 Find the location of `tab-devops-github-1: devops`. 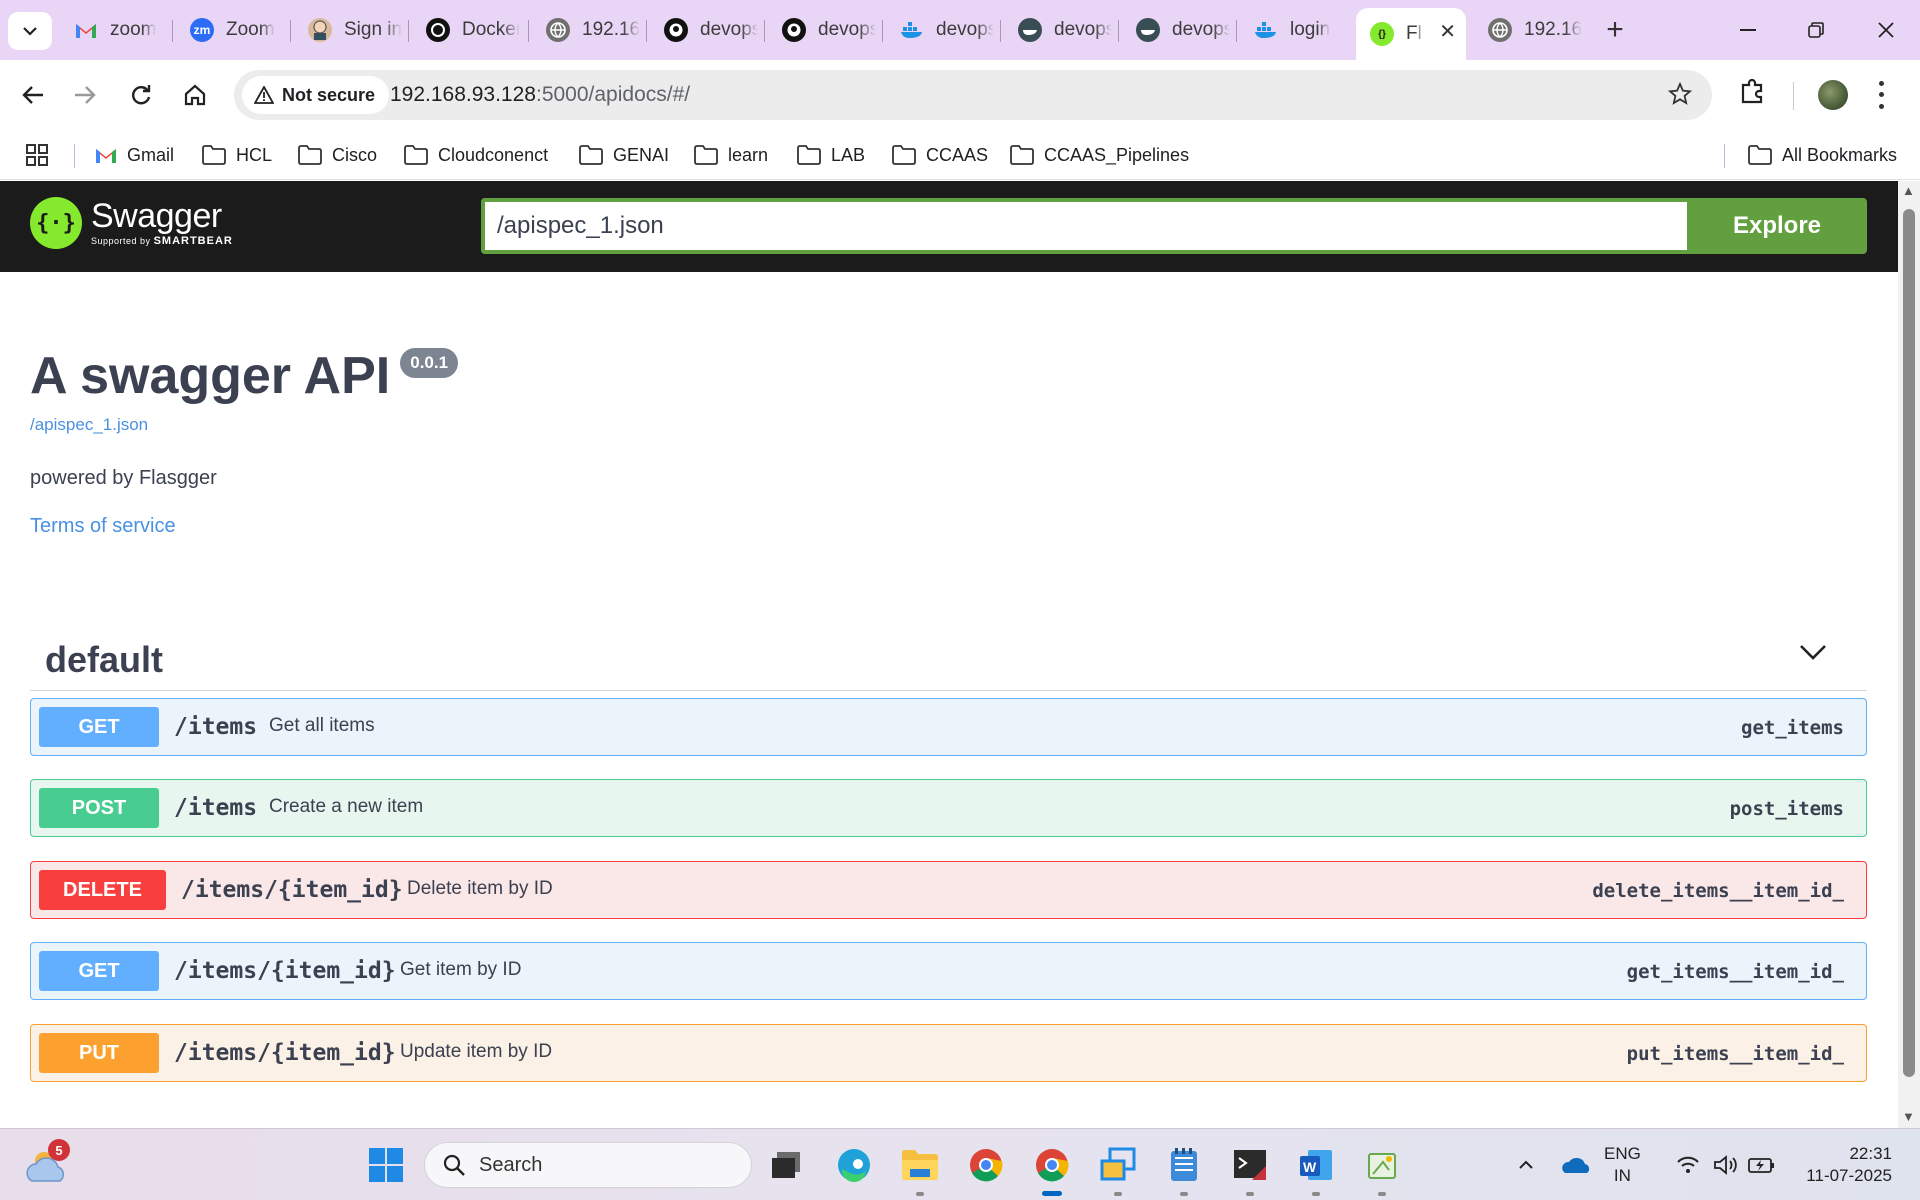

tab-devops-github-1: devops is located at coordinates (704, 30).